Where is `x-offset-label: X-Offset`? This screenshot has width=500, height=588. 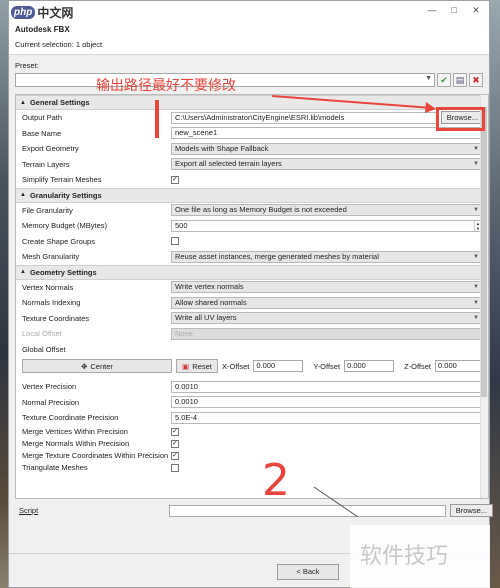 x-offset-label: X-Offset is located at coordinates (236, 366).